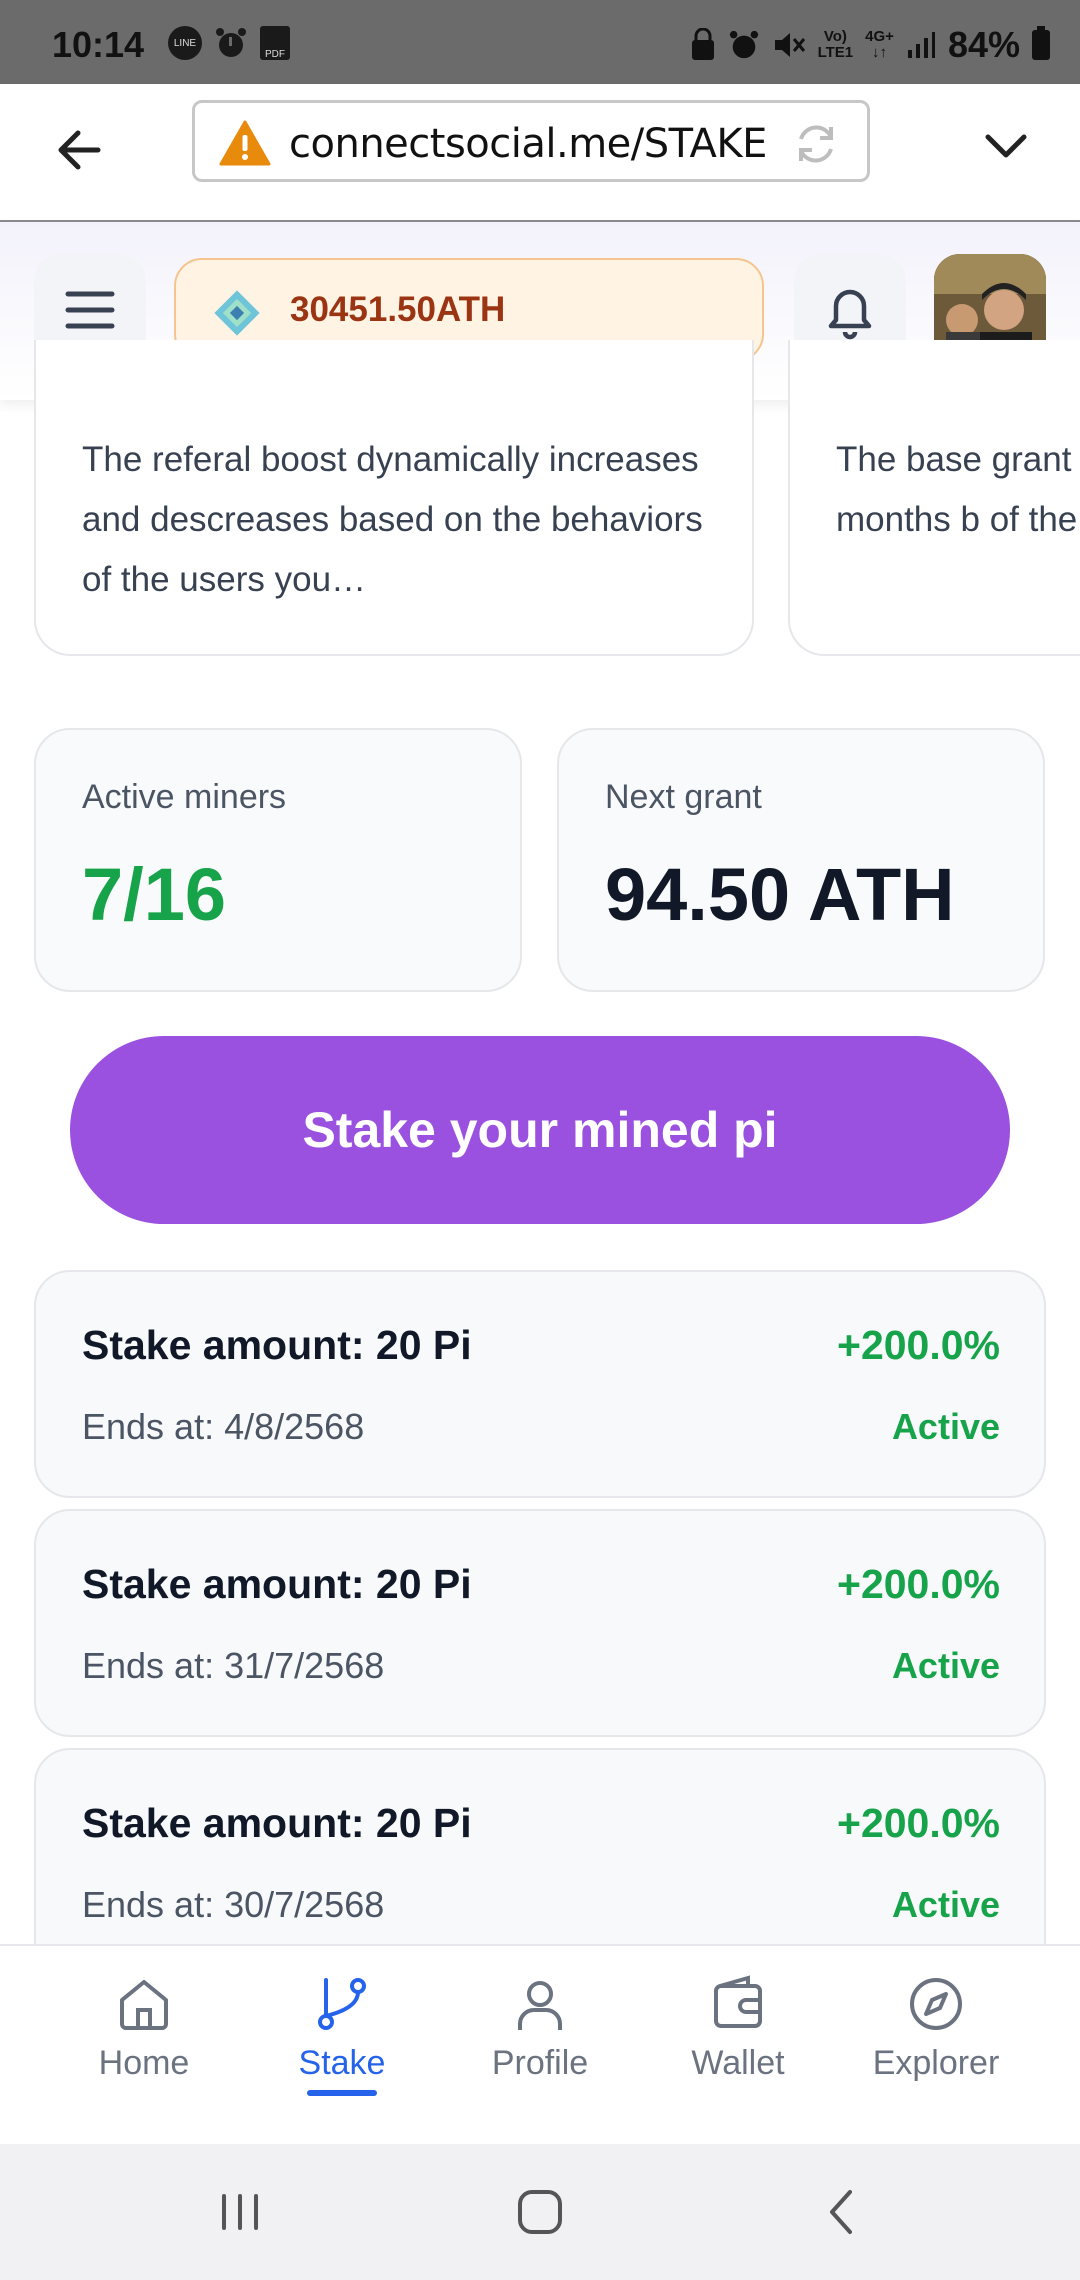 This screenshot has width=1080, height=2280. Describe the element at coordinates (835, 52) in the screenshot. I see `lte-label: LTE1` at that location.